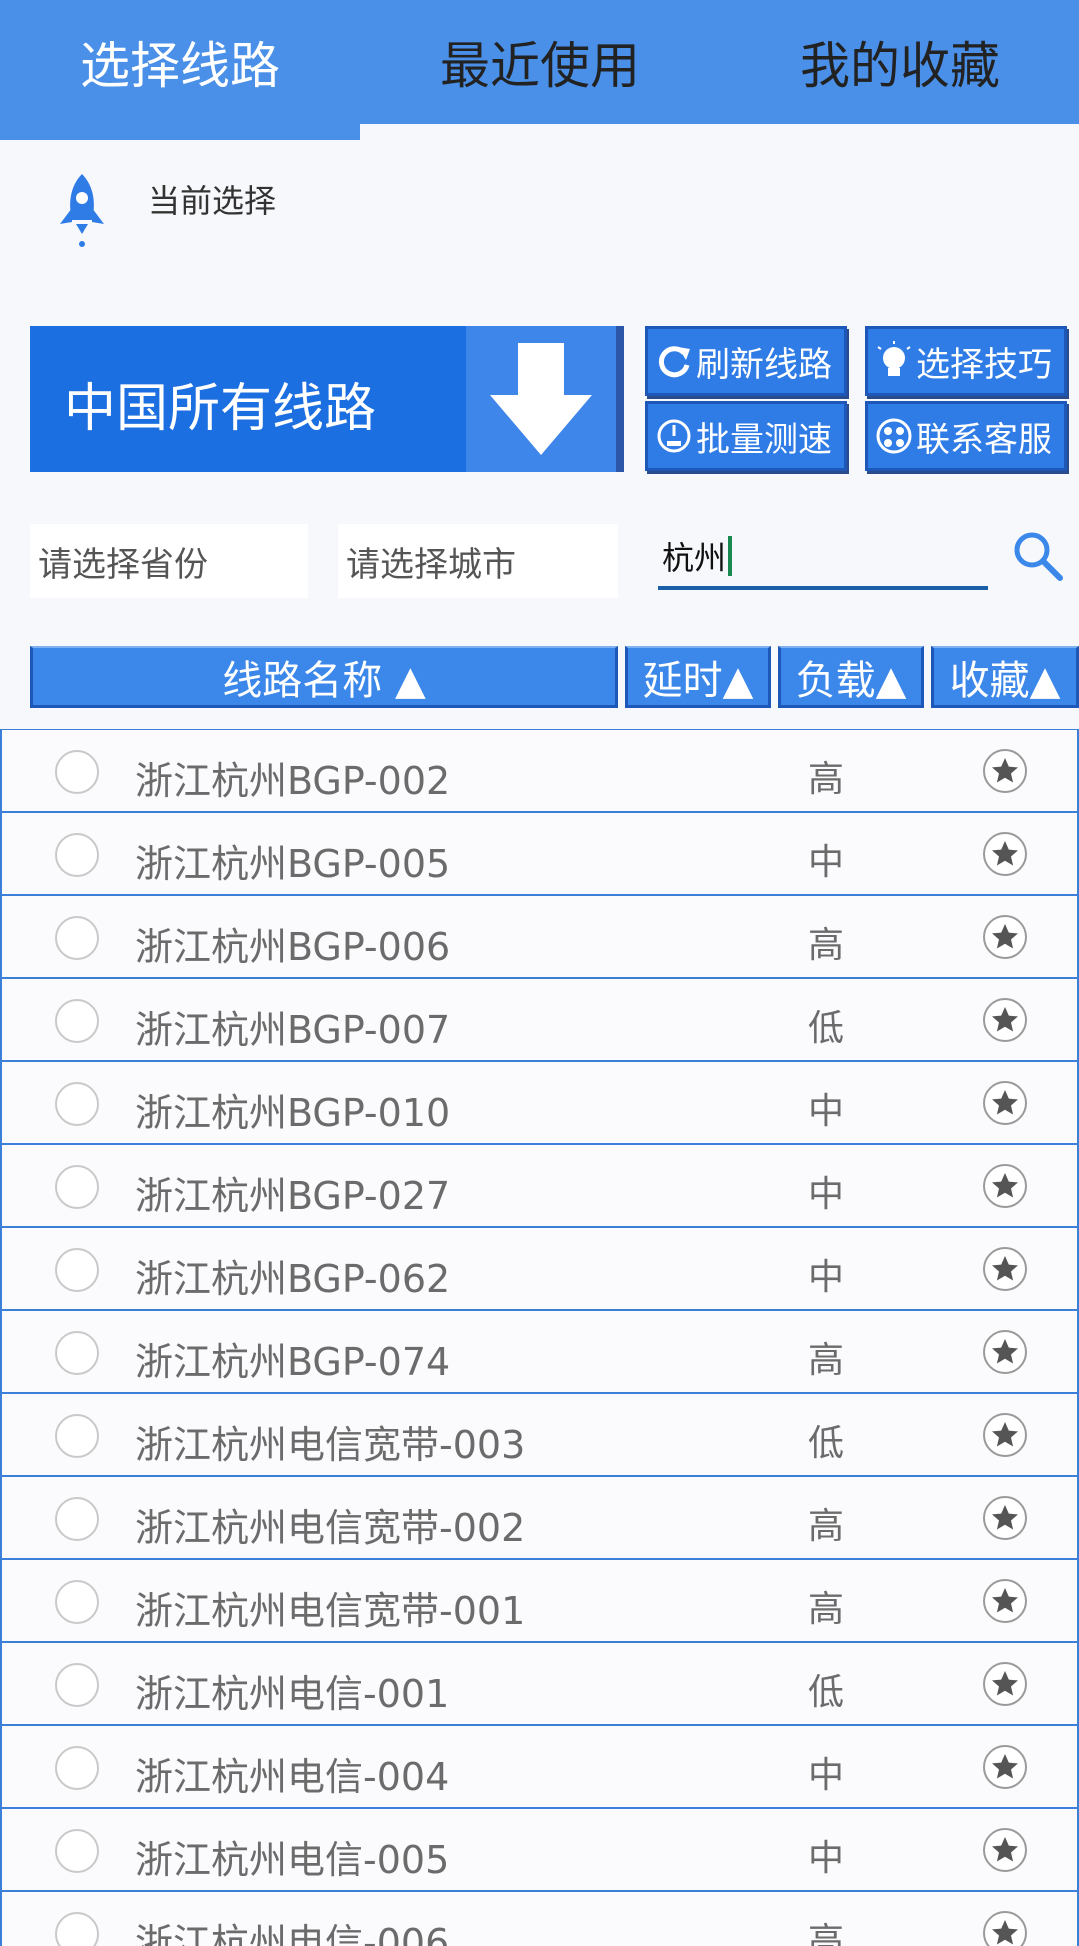 Image resolution: width=1079 pixels, height=1946 pixels. I want to click on refresh-routes-button: 刷新线路, so click(746, 361).